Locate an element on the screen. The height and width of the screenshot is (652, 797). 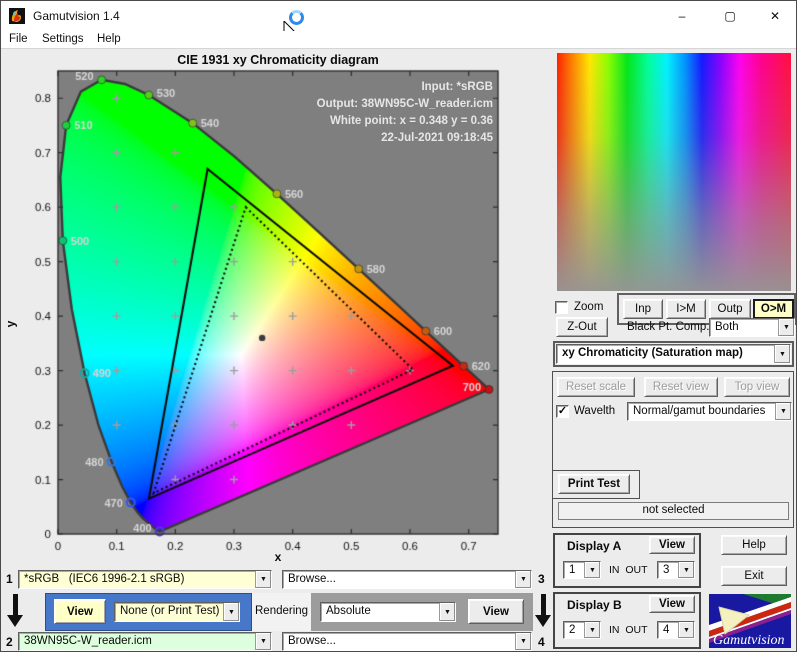
flow-arrow-left-icon is located at coordinates (15, 611).